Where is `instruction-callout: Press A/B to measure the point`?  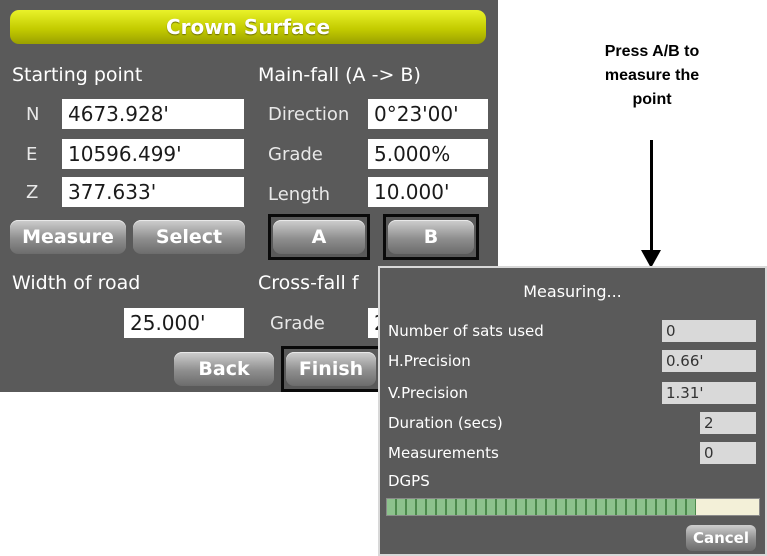 instruction-callout: Press A/B to measure the point is located at coordinates (652, 76).